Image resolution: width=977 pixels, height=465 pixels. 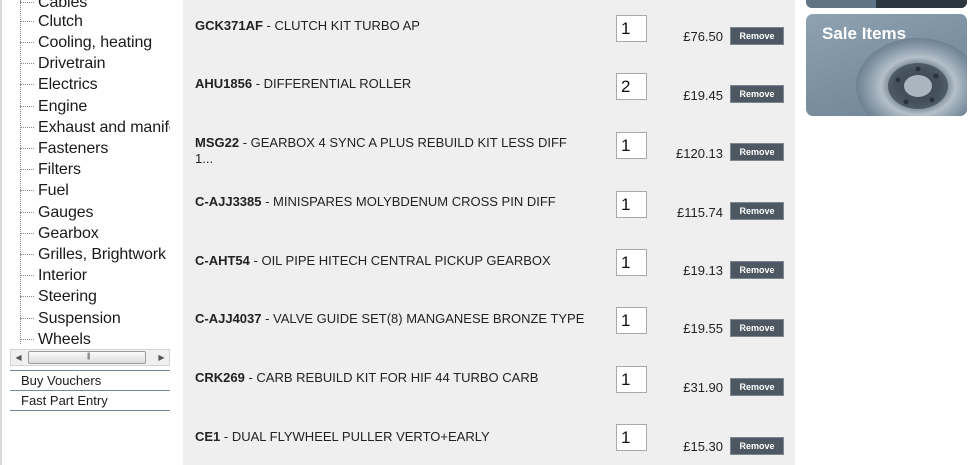 What do you see at coordinates (864, 34) in the screenshot?
I see `sale-items-title: Sale Items` at bounding box center [864, 34].